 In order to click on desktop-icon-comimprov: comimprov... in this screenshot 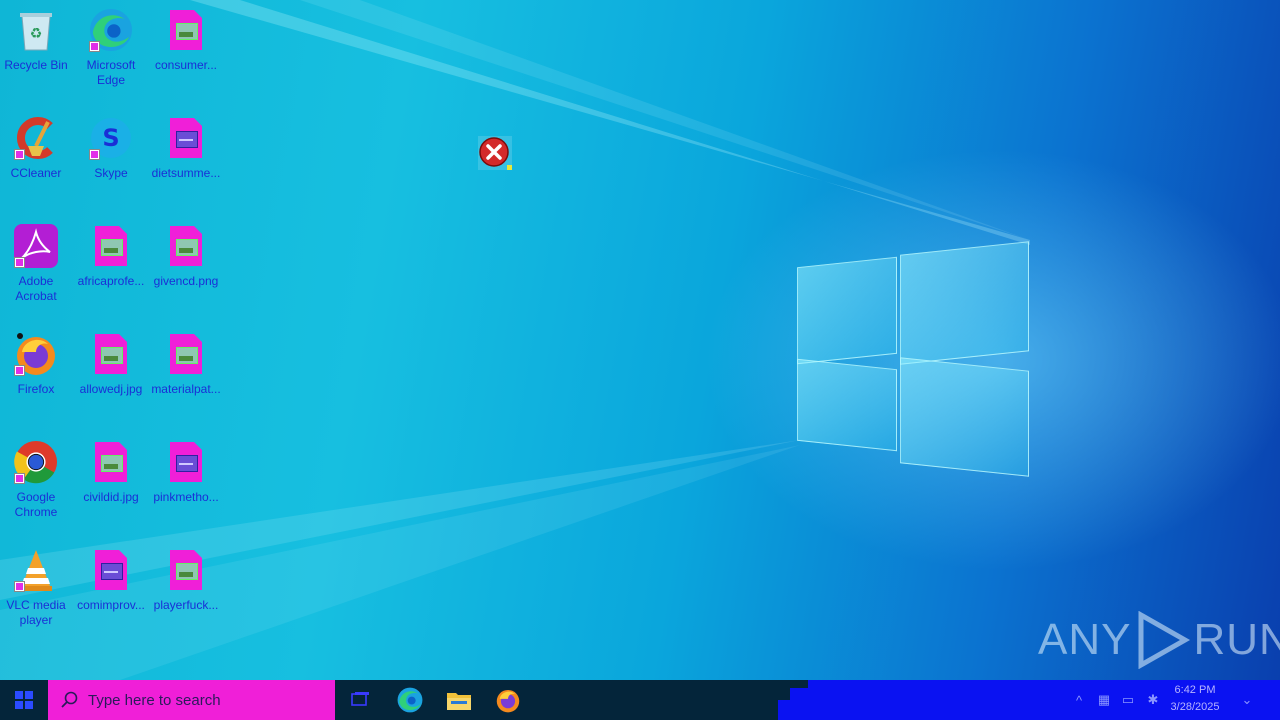, I will do `click(111, 580)`.